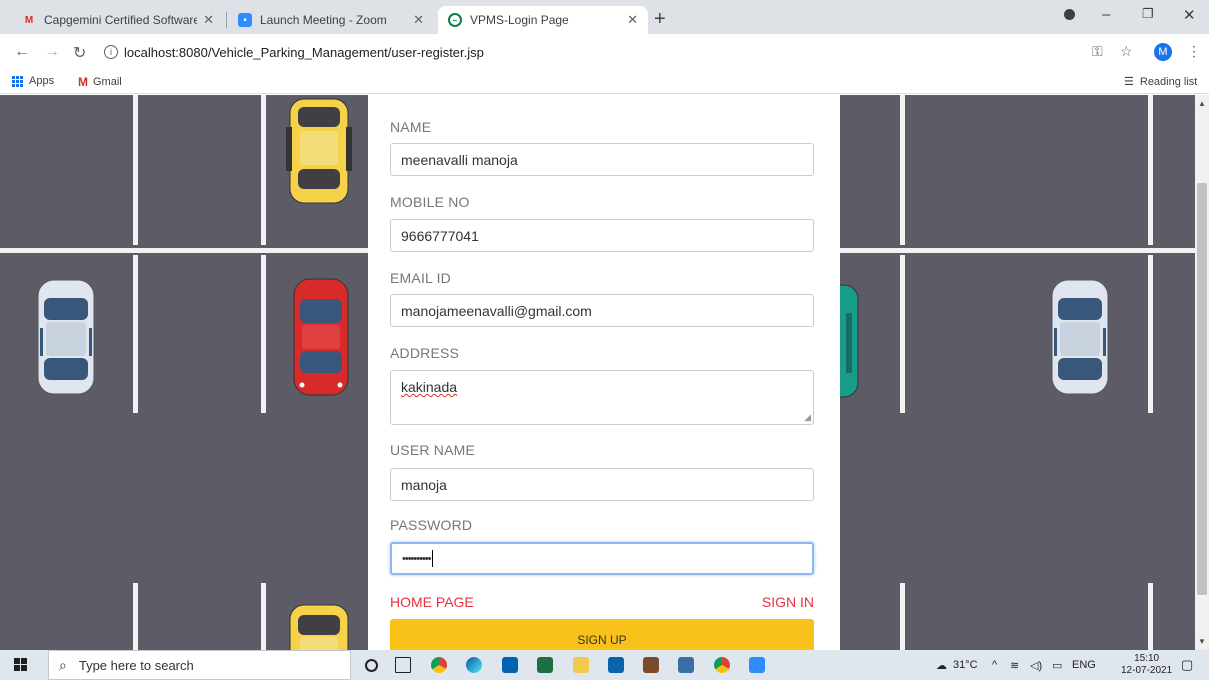 Image resolution: width=1209 pixels, height=680 pixels. Describe the element at coordinates (1014, 665) in the screenshot. I see `wifi-icon: ≋` at that location.